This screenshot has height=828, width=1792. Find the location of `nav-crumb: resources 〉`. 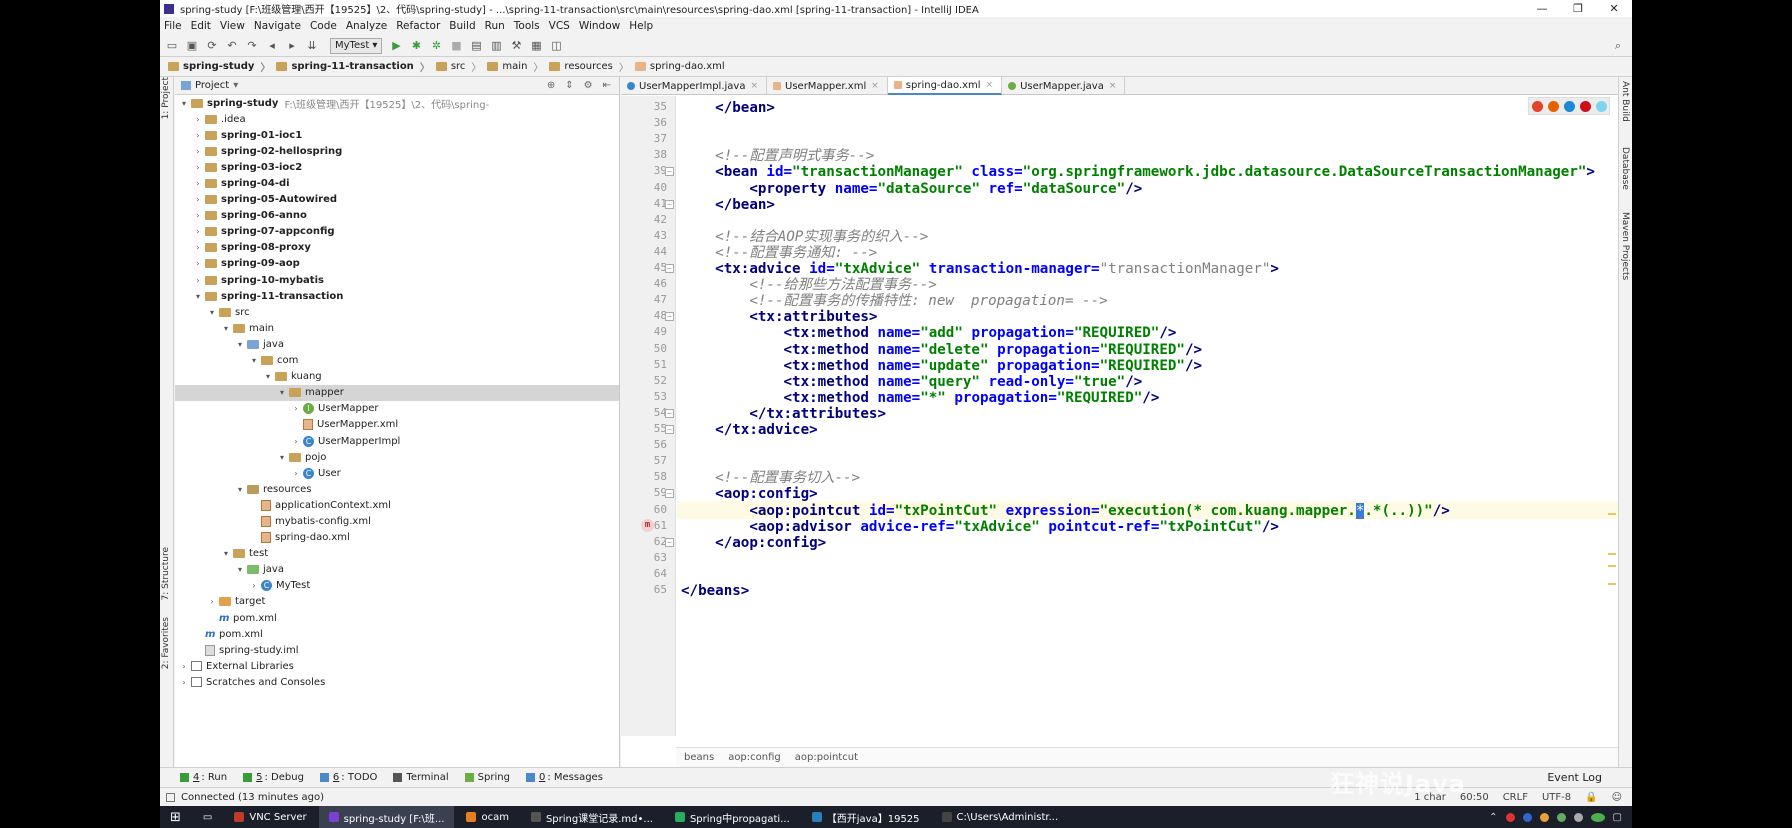

nav-crumb: resources 〉 is located at coordinates (589, 66).